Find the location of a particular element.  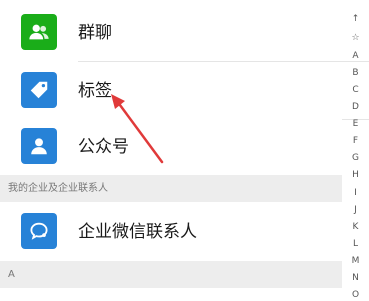

index-letter: N is located at coordinates (355, 278).